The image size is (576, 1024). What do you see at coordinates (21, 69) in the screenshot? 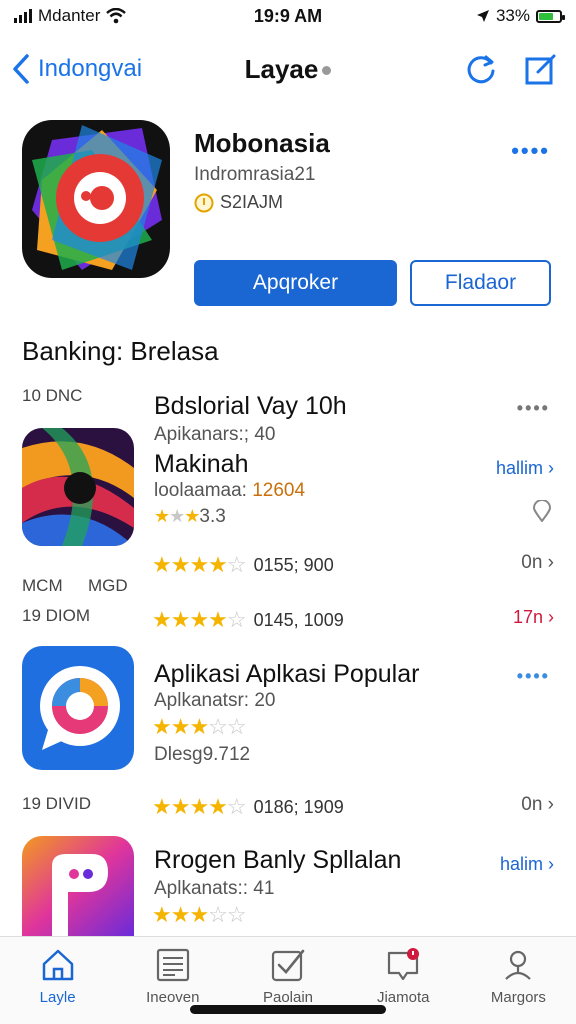
I see `chevron-left-icon` at bounding box center [21, 69].